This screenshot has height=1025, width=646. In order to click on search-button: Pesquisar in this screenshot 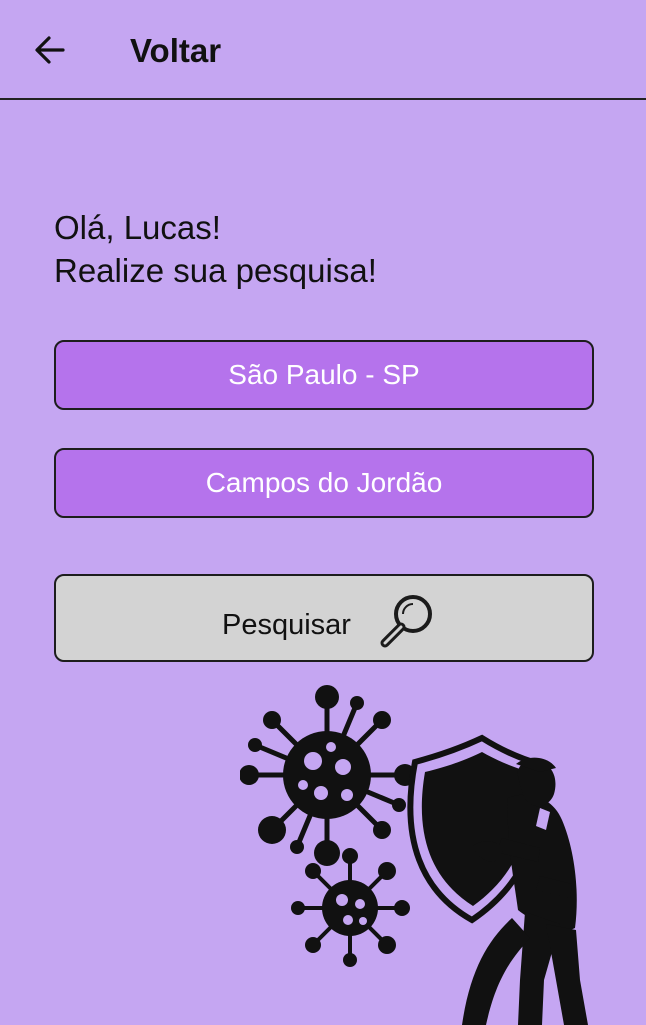, I will do `click(324, 618)`.